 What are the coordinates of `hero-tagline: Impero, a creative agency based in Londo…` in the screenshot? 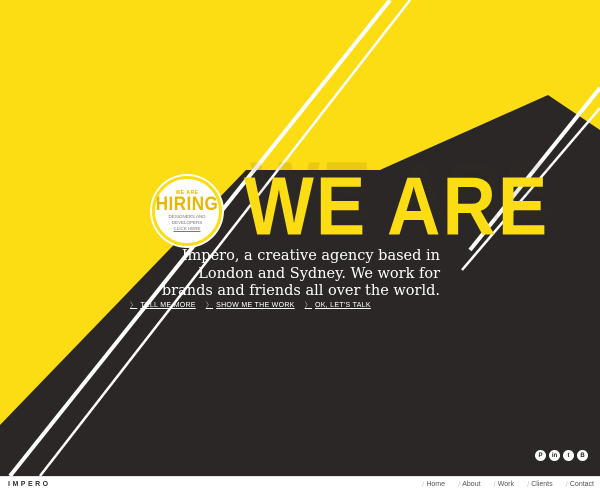 It's located at (300, 273).